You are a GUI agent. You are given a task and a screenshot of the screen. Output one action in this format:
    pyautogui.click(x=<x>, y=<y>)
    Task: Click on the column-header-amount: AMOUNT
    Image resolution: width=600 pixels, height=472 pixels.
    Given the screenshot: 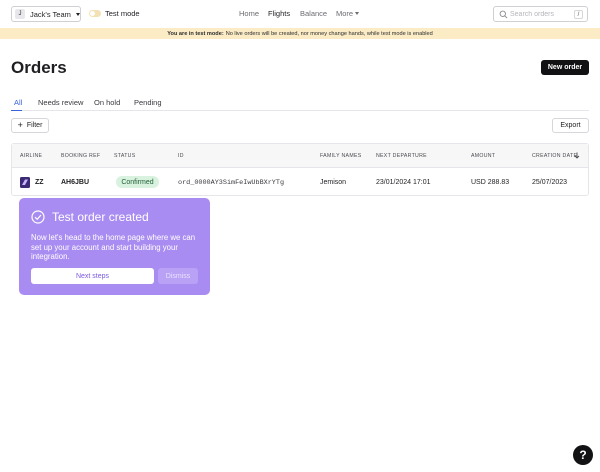 What is the action you would take?
    pyautogui.click(x=483, y=156)
    